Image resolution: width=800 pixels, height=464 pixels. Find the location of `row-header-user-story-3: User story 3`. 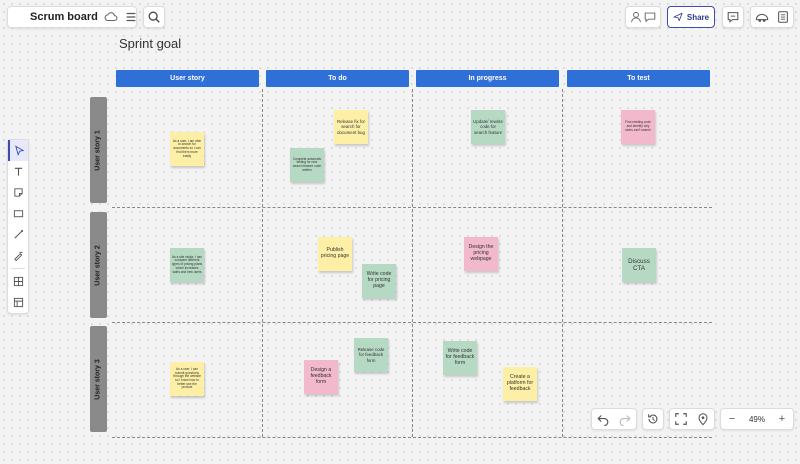

row-header-user-story-3: User story 3 is located at coordinates (98, 379).